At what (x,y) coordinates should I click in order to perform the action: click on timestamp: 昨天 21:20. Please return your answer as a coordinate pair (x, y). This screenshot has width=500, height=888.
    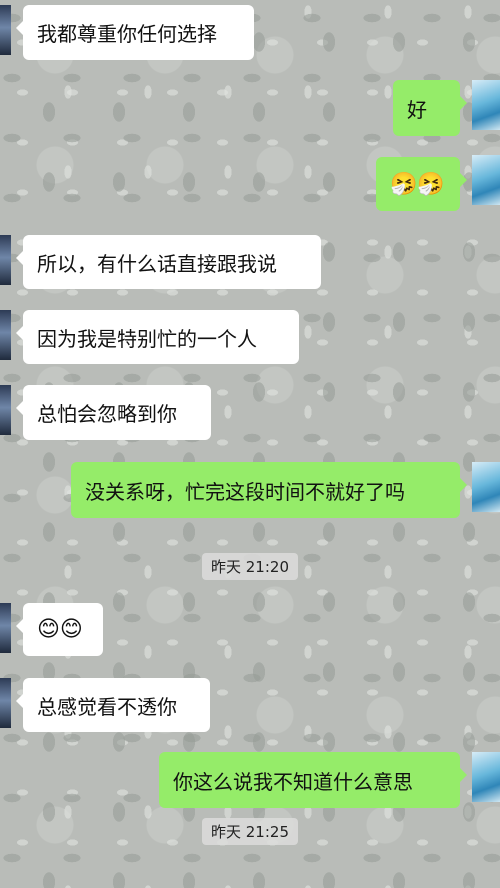
    Looking at the image, I should click on (250, 566).